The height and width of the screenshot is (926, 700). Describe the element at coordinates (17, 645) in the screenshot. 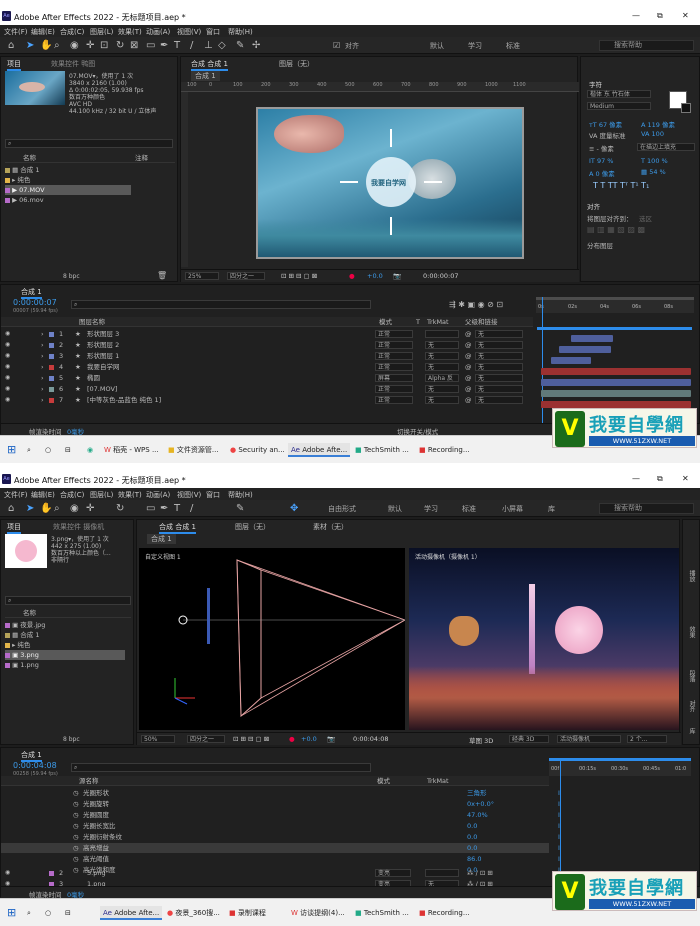

I see `project-item: ▸ 纯色` at that location.